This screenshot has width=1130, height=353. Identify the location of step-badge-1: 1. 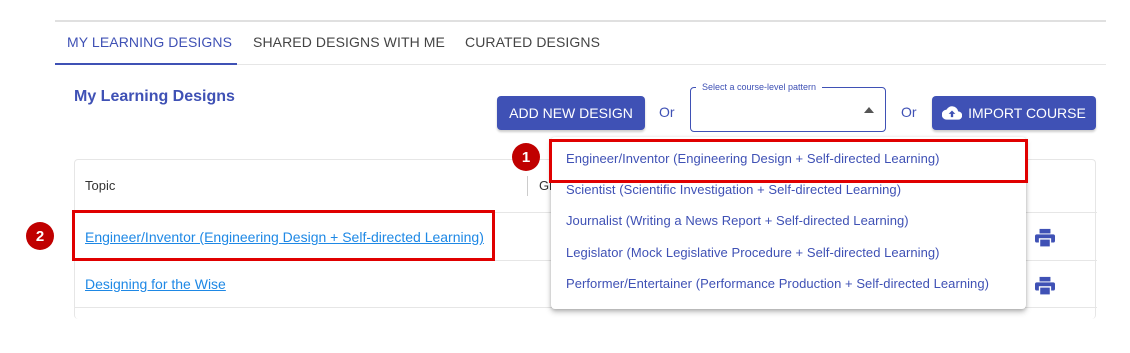
(526, 157).